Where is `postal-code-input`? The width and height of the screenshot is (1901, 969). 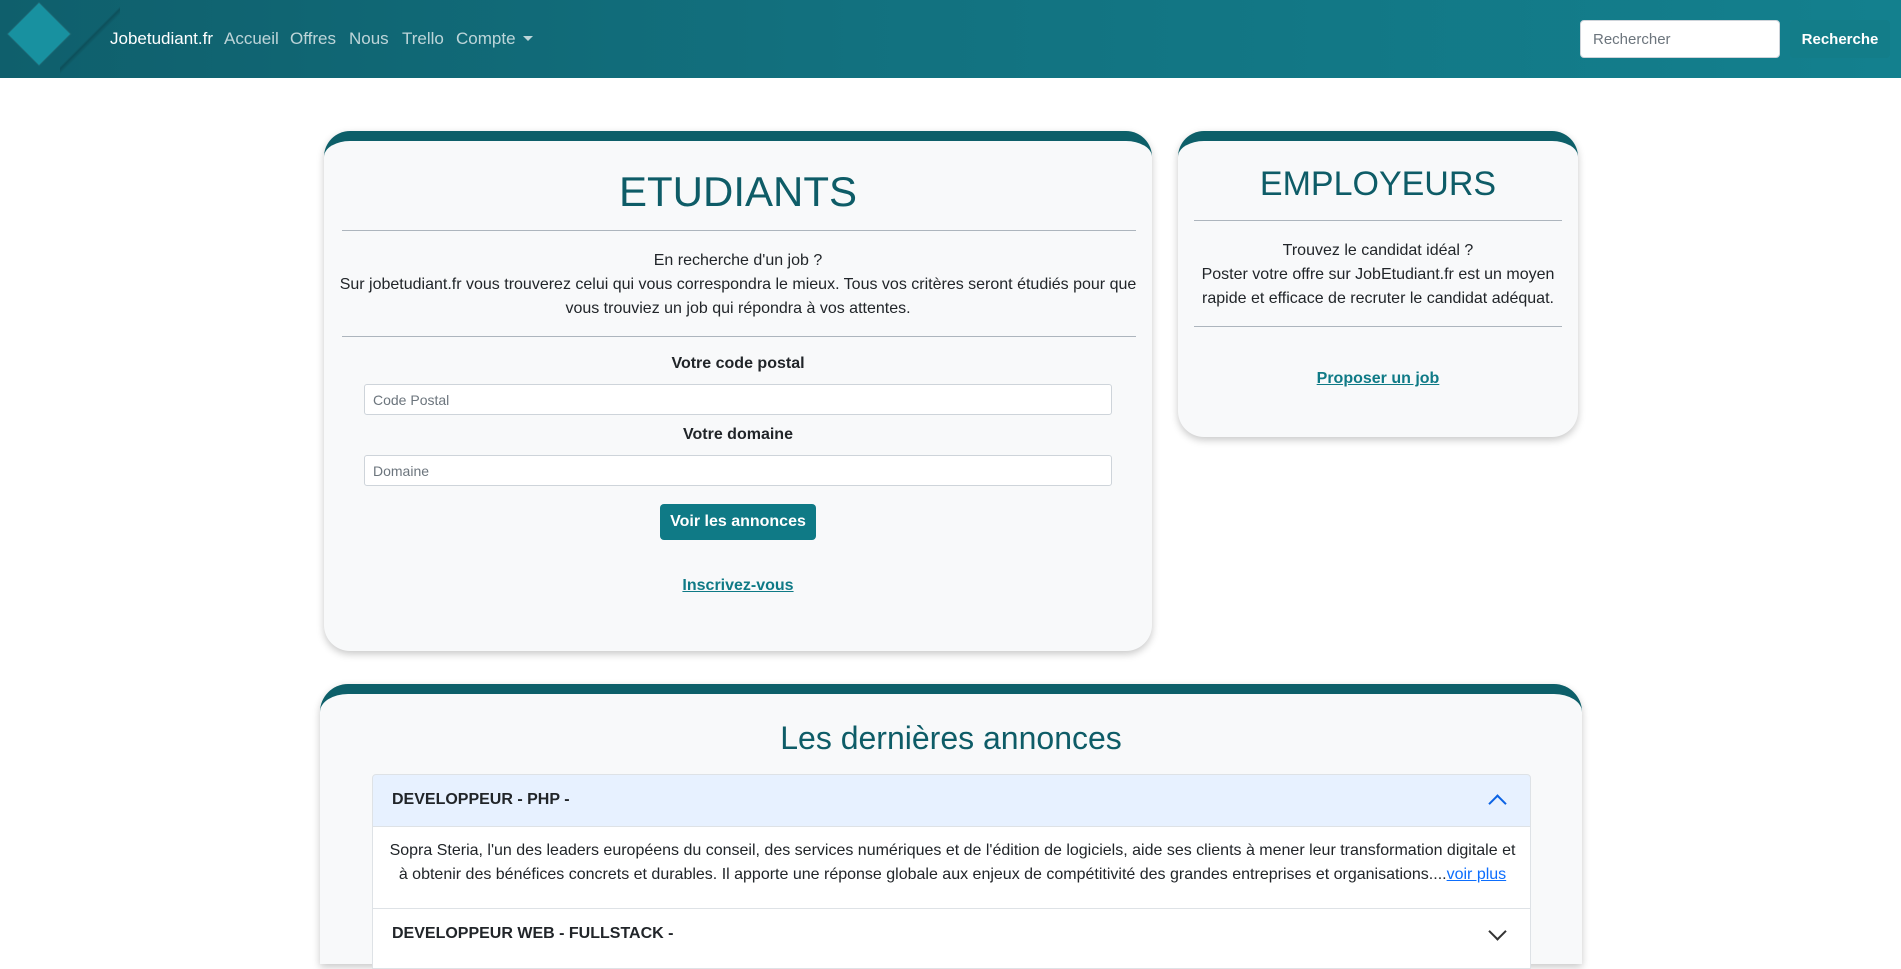
postal-code-input is located at coordinates (738, 399).